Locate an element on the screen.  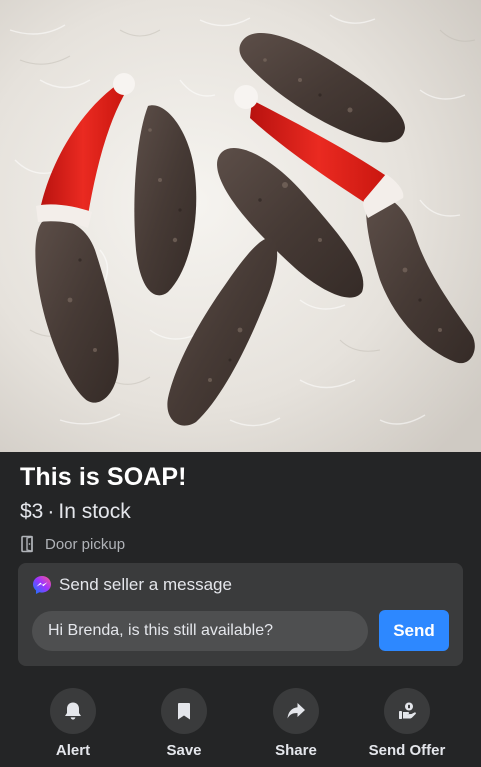
send-message-card: Send seller a message Send is located at coordinates (240, 614).